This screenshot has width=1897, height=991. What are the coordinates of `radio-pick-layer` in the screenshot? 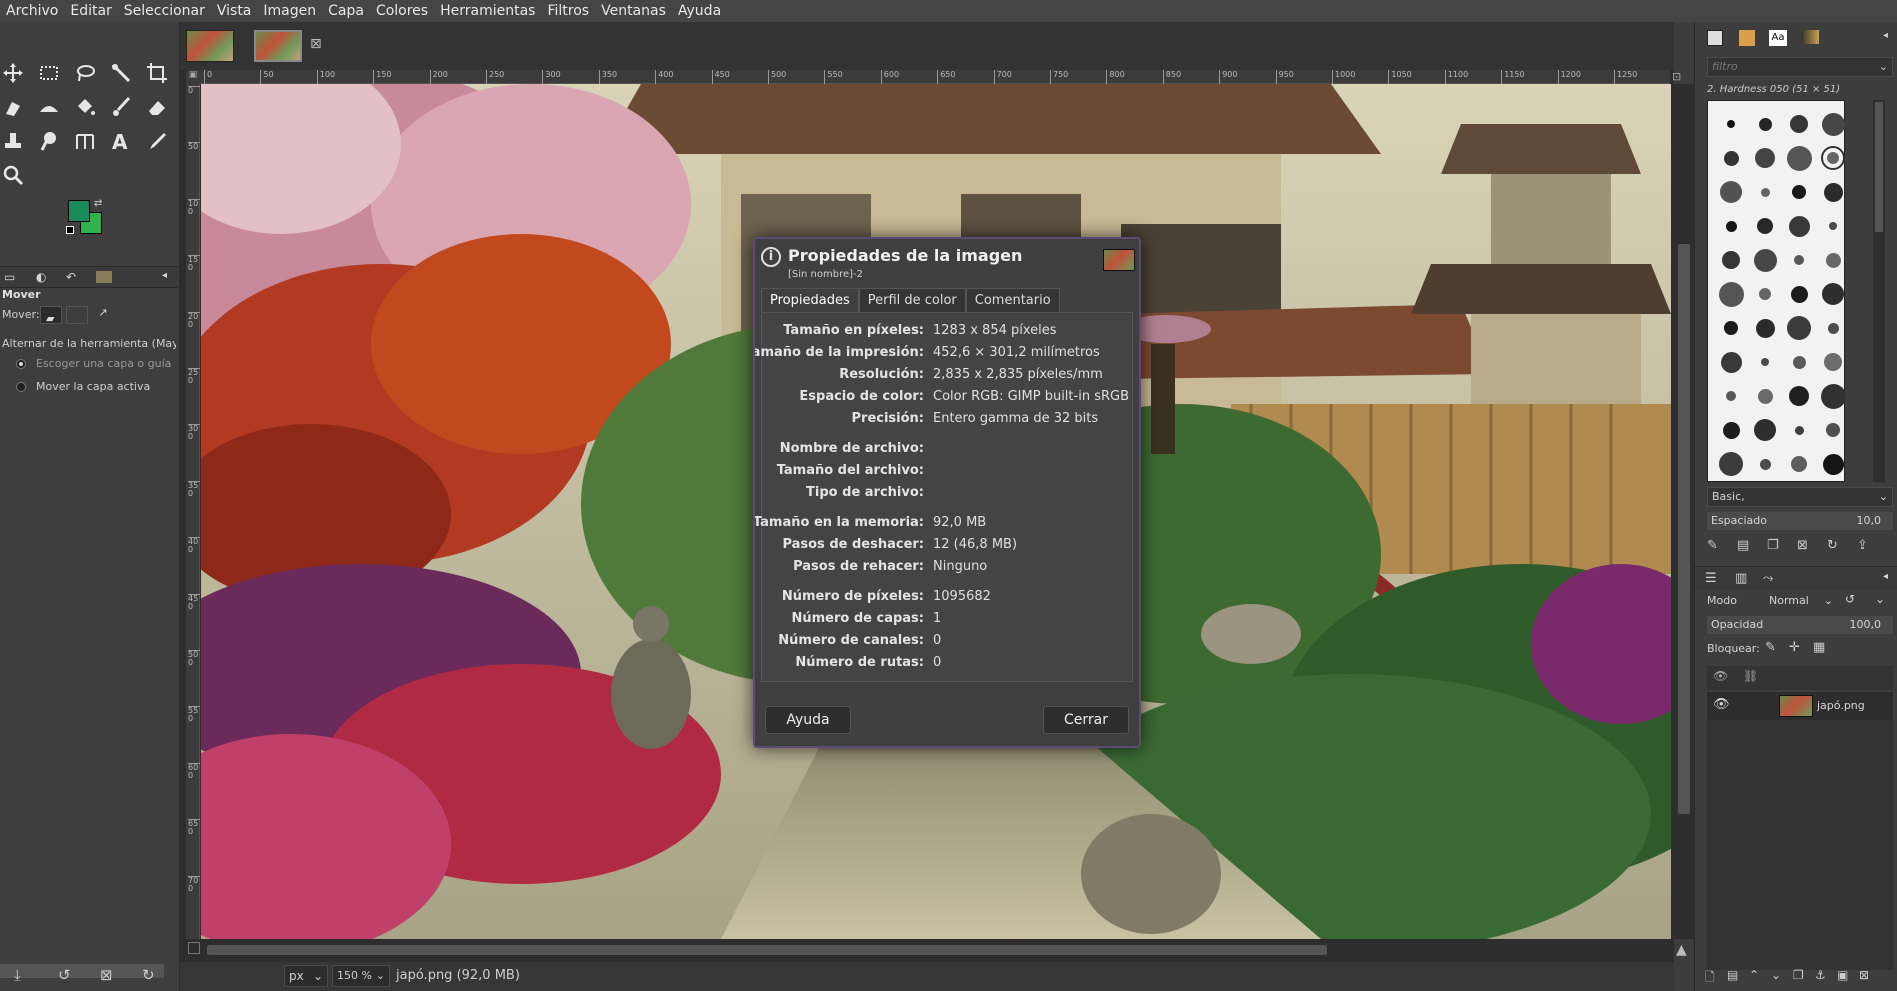 It's located at (21, 364).